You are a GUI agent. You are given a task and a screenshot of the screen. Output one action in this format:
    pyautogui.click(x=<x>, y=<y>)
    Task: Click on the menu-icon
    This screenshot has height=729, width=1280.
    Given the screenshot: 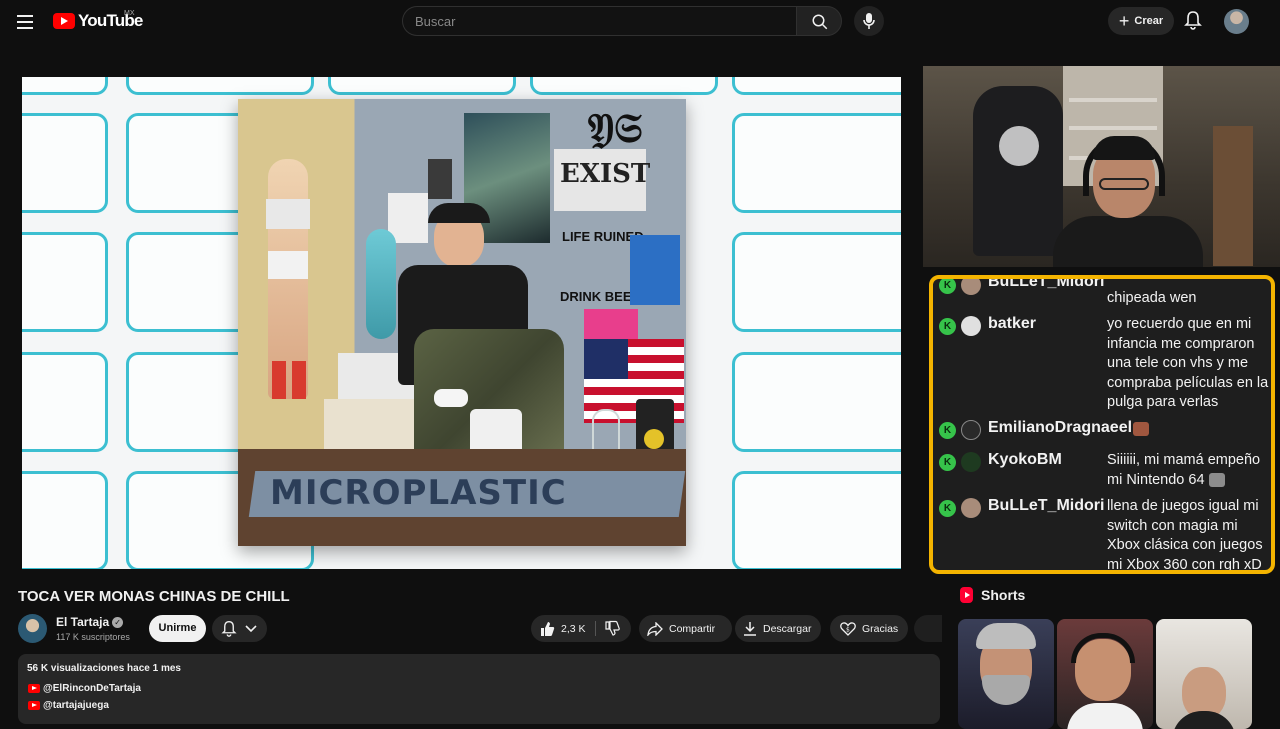 What is the action you would take?
    pyautogui.click(x=27, y=21)
    